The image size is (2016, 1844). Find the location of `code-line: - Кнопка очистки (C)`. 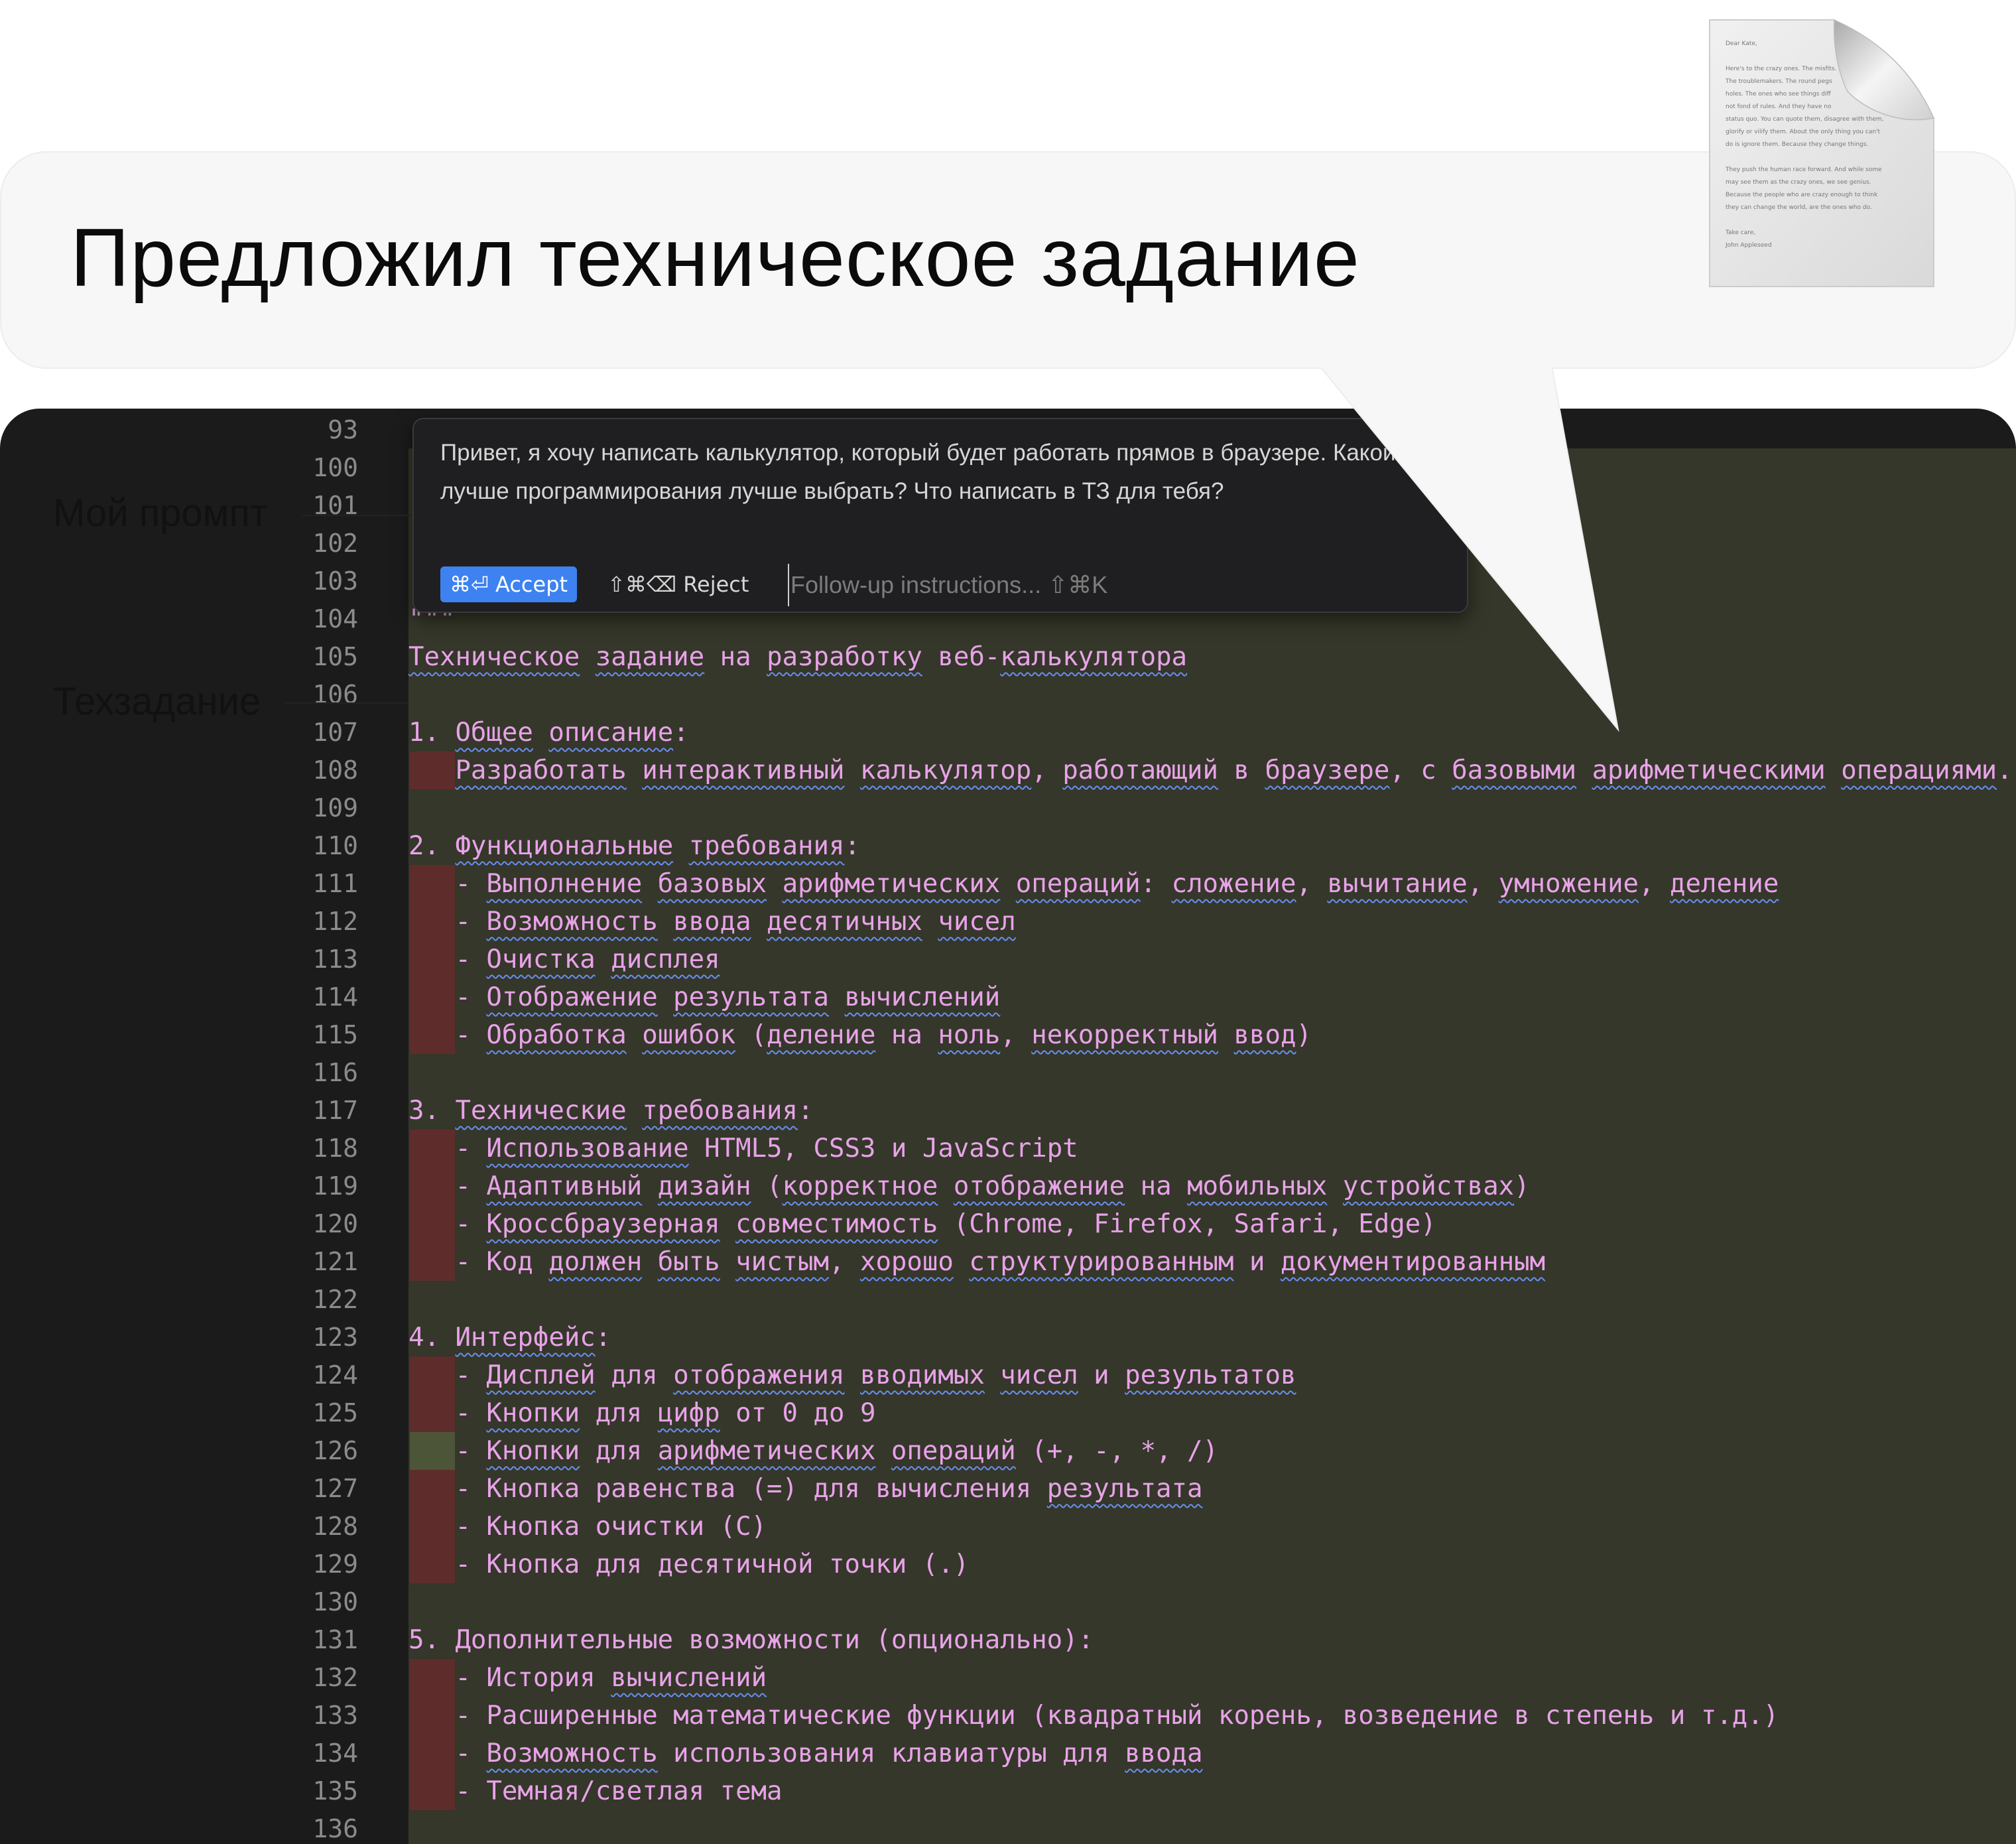

code-line: - Кнопка очистки (C) is located at coordinates (588, 1527).